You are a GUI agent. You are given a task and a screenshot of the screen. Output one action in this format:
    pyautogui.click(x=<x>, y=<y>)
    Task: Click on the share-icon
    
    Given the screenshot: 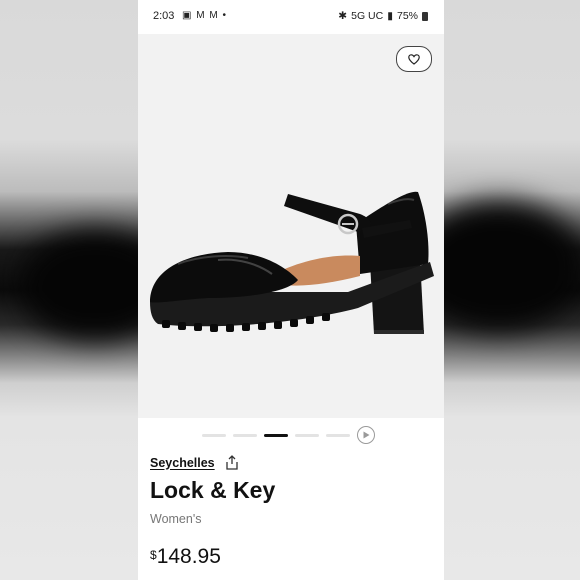 What is the action you would take?
    pyautogui.click(x=232, y=462)
    